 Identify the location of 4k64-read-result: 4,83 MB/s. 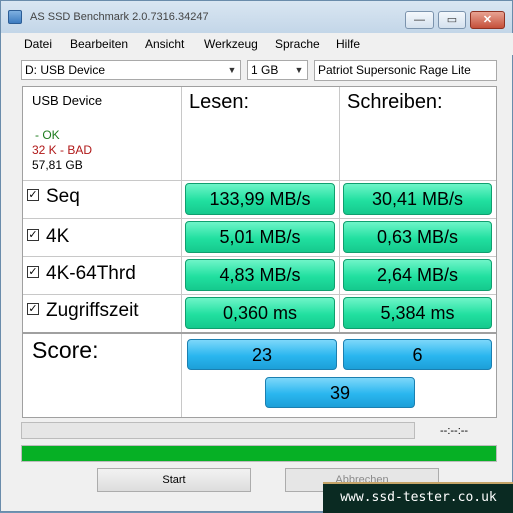
(260, 275).